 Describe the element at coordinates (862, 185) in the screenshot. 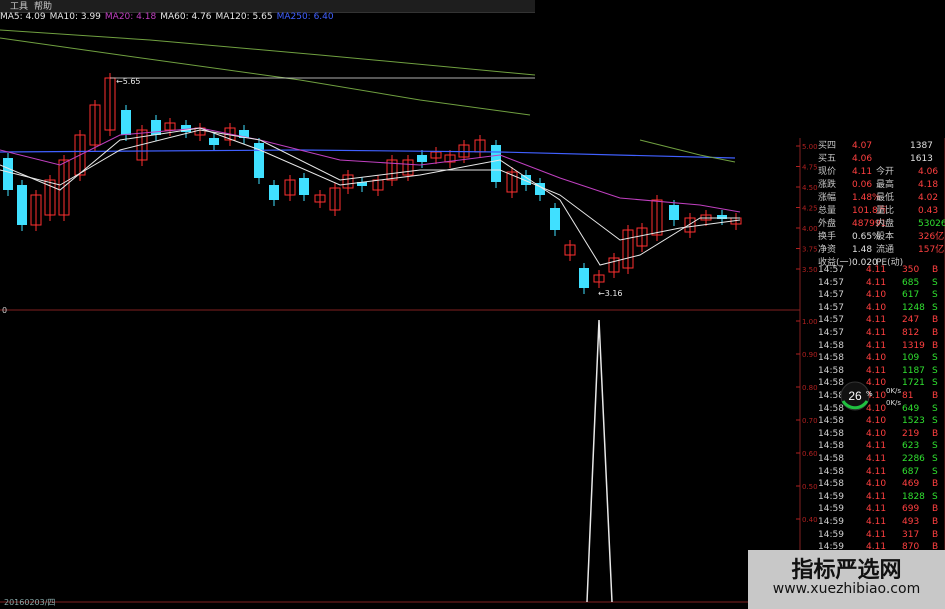

I see `quote-value: 0.06` at that location.